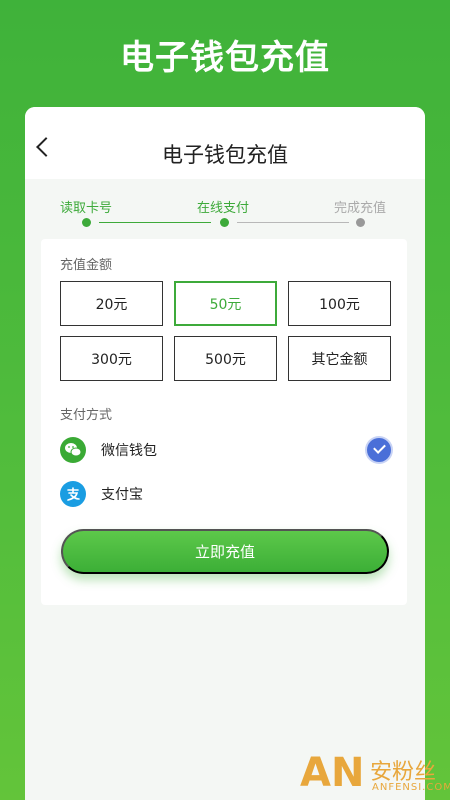  What do you see at coordinates (225, 303) in the screenshot?
I see `amount-option-50: 50元` at bounding box center [225, 303].